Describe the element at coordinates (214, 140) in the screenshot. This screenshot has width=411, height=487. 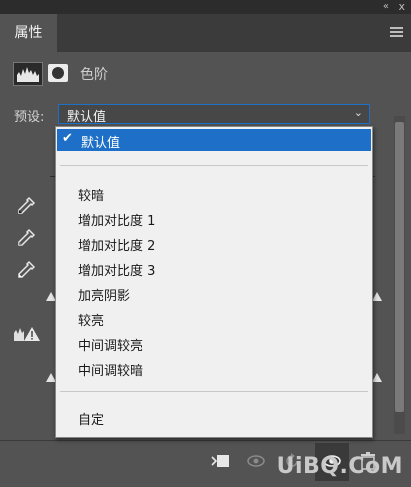
I see `dropdown-item-default: ✔ 默认值` at that location.